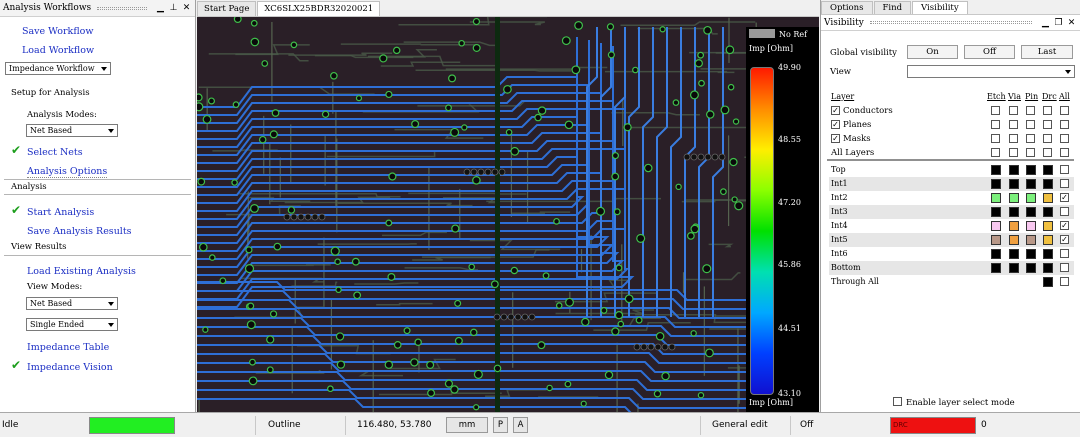 The image size is (1080, 437). I want to click on drc-indicator: DRC, so click(933, 425).